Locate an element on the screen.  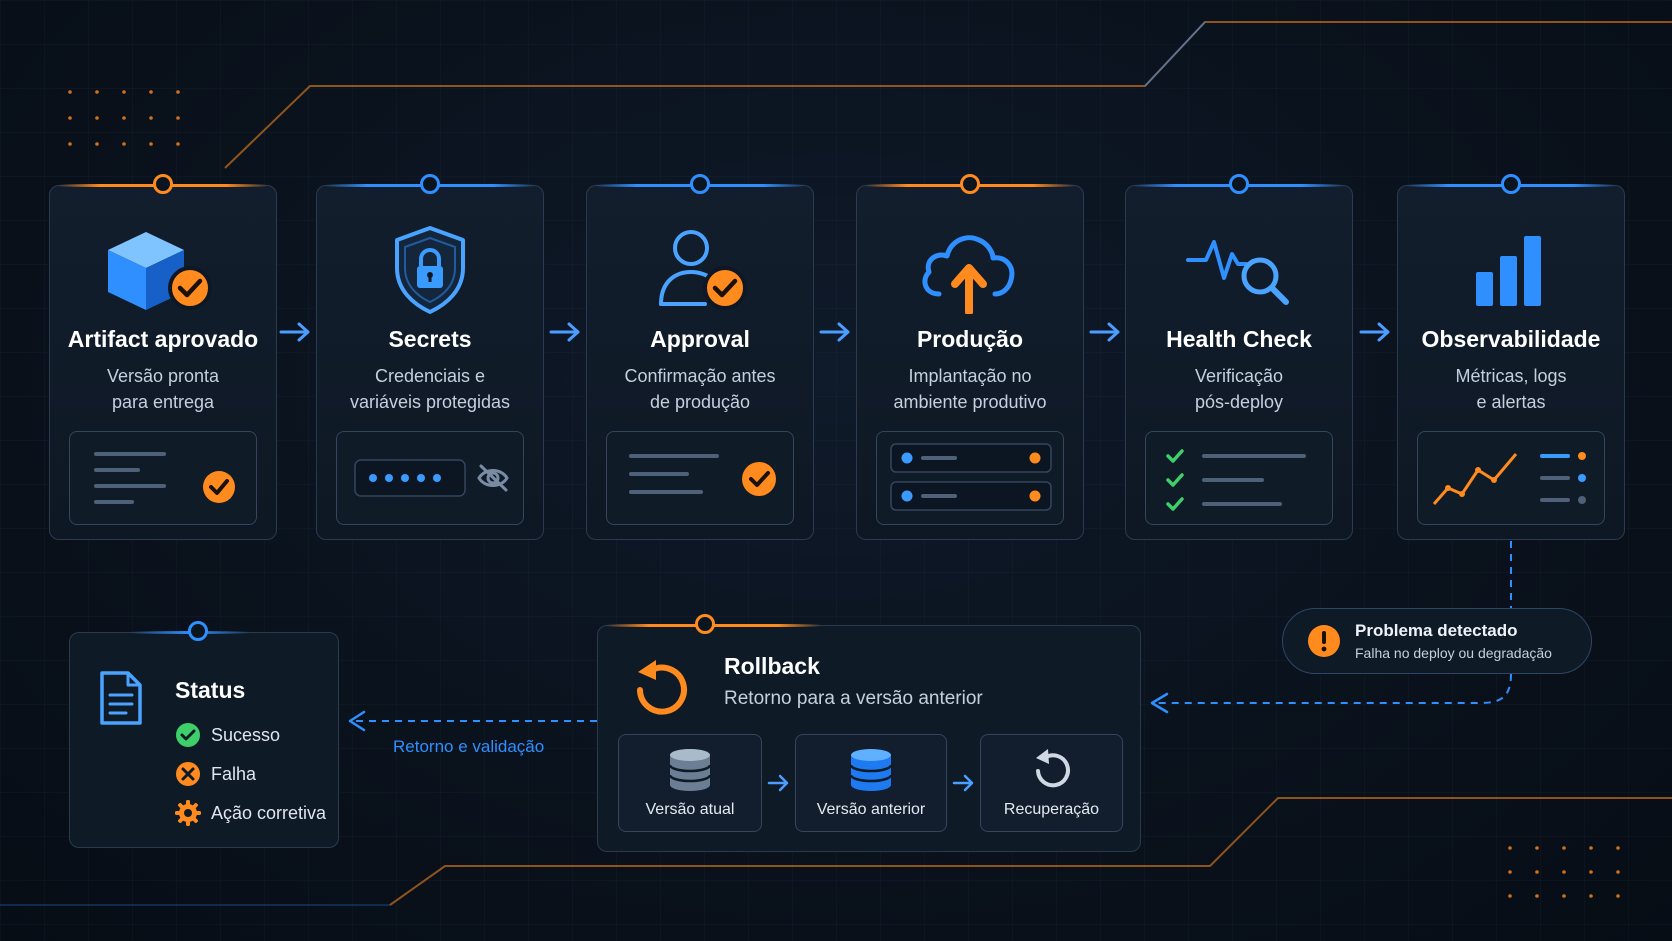
rollback-step-label: Recuperação is located at coordinates (1051, 809).